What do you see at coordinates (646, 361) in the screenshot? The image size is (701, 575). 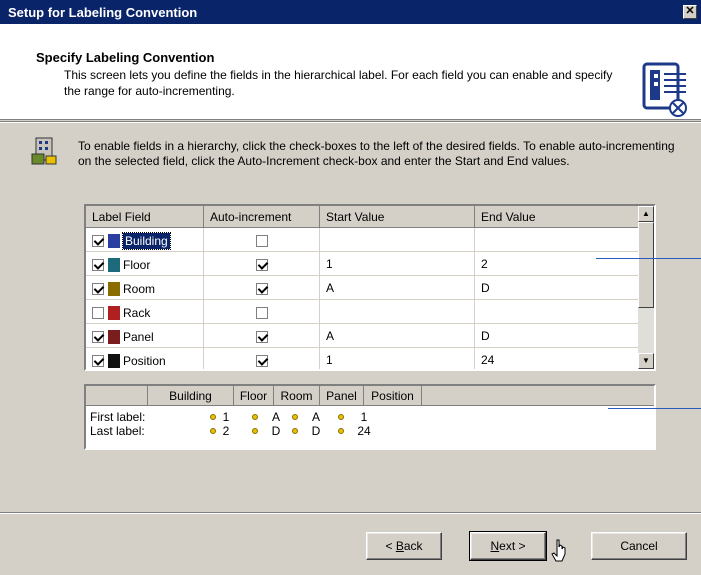 I see `scroll-down-button: ▼` at bounding box center [646, 361].